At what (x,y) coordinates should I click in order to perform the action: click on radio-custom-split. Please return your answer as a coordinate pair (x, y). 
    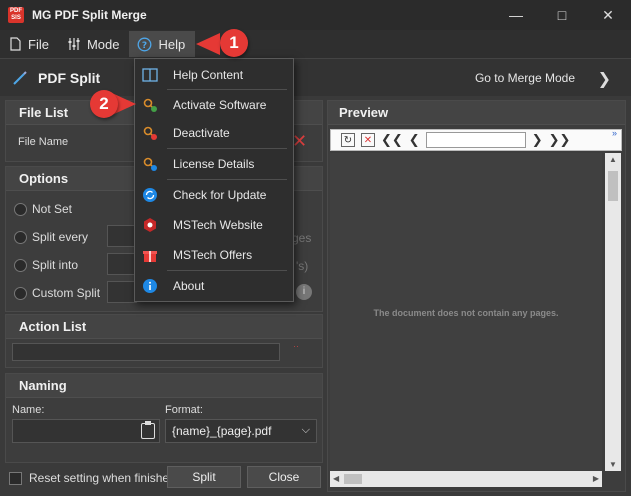
    Looking at the image, I should click on (20, 293).